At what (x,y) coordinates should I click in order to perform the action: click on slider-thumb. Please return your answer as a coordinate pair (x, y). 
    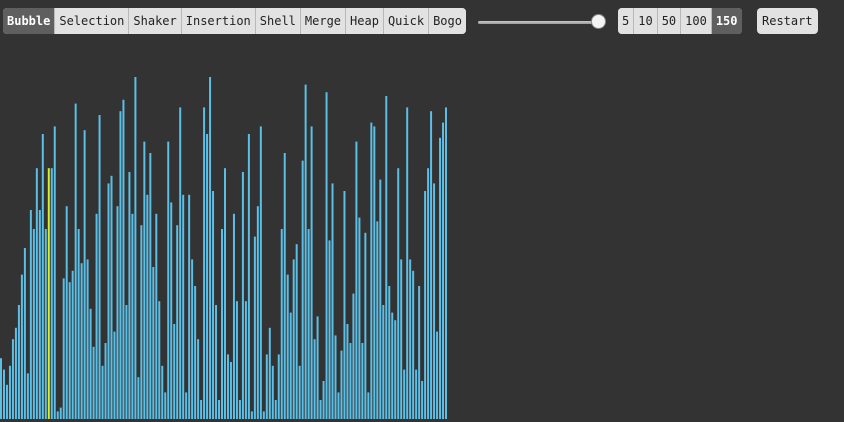
    Looking at the image, I should click on (598, 21).